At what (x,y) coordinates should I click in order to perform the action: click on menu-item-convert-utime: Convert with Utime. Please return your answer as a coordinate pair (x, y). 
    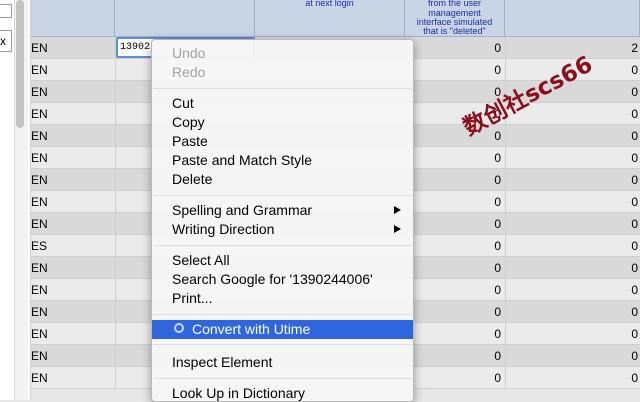
    Looking at the image, I should click on (282, 329).